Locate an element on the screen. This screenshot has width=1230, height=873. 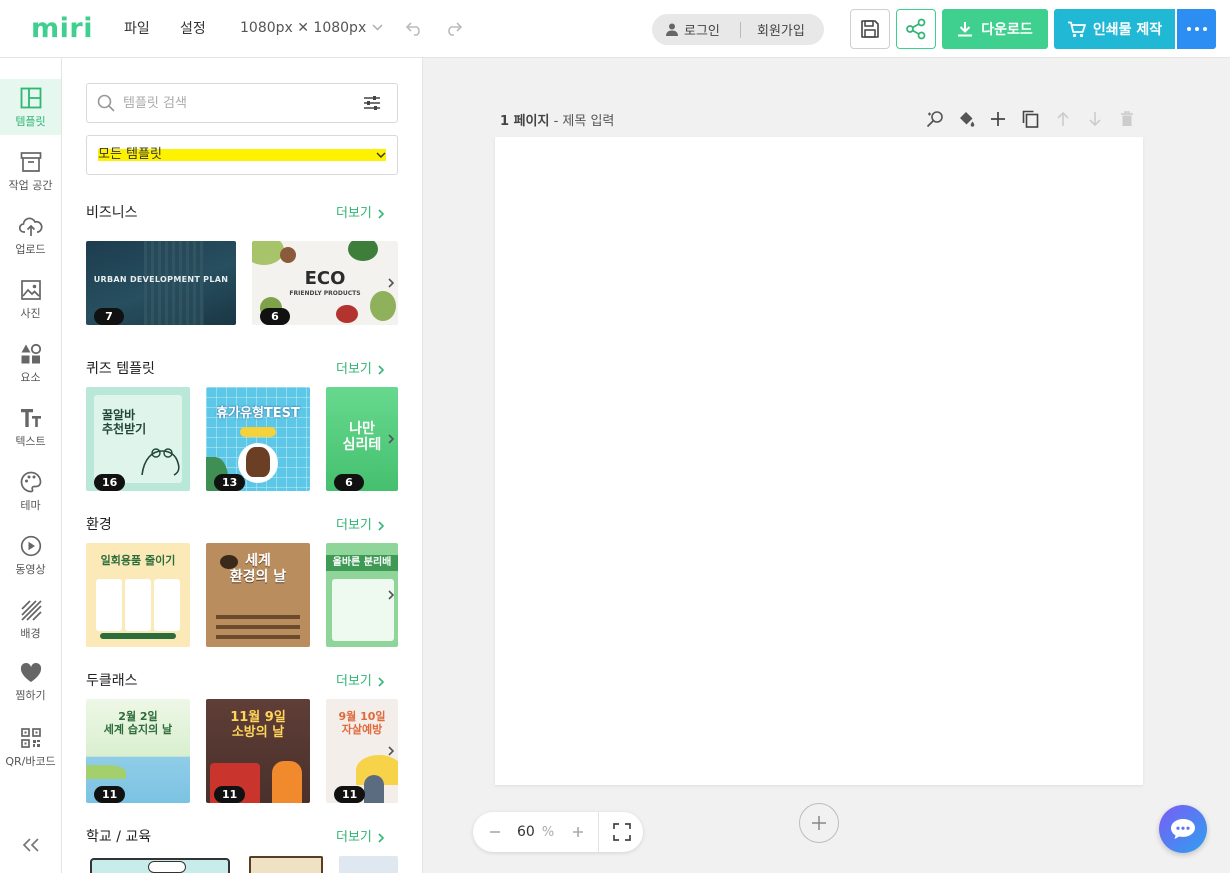
template-thumb: 2월 2일 세계 습지의 날 11 is located at coordinates (138, 751).